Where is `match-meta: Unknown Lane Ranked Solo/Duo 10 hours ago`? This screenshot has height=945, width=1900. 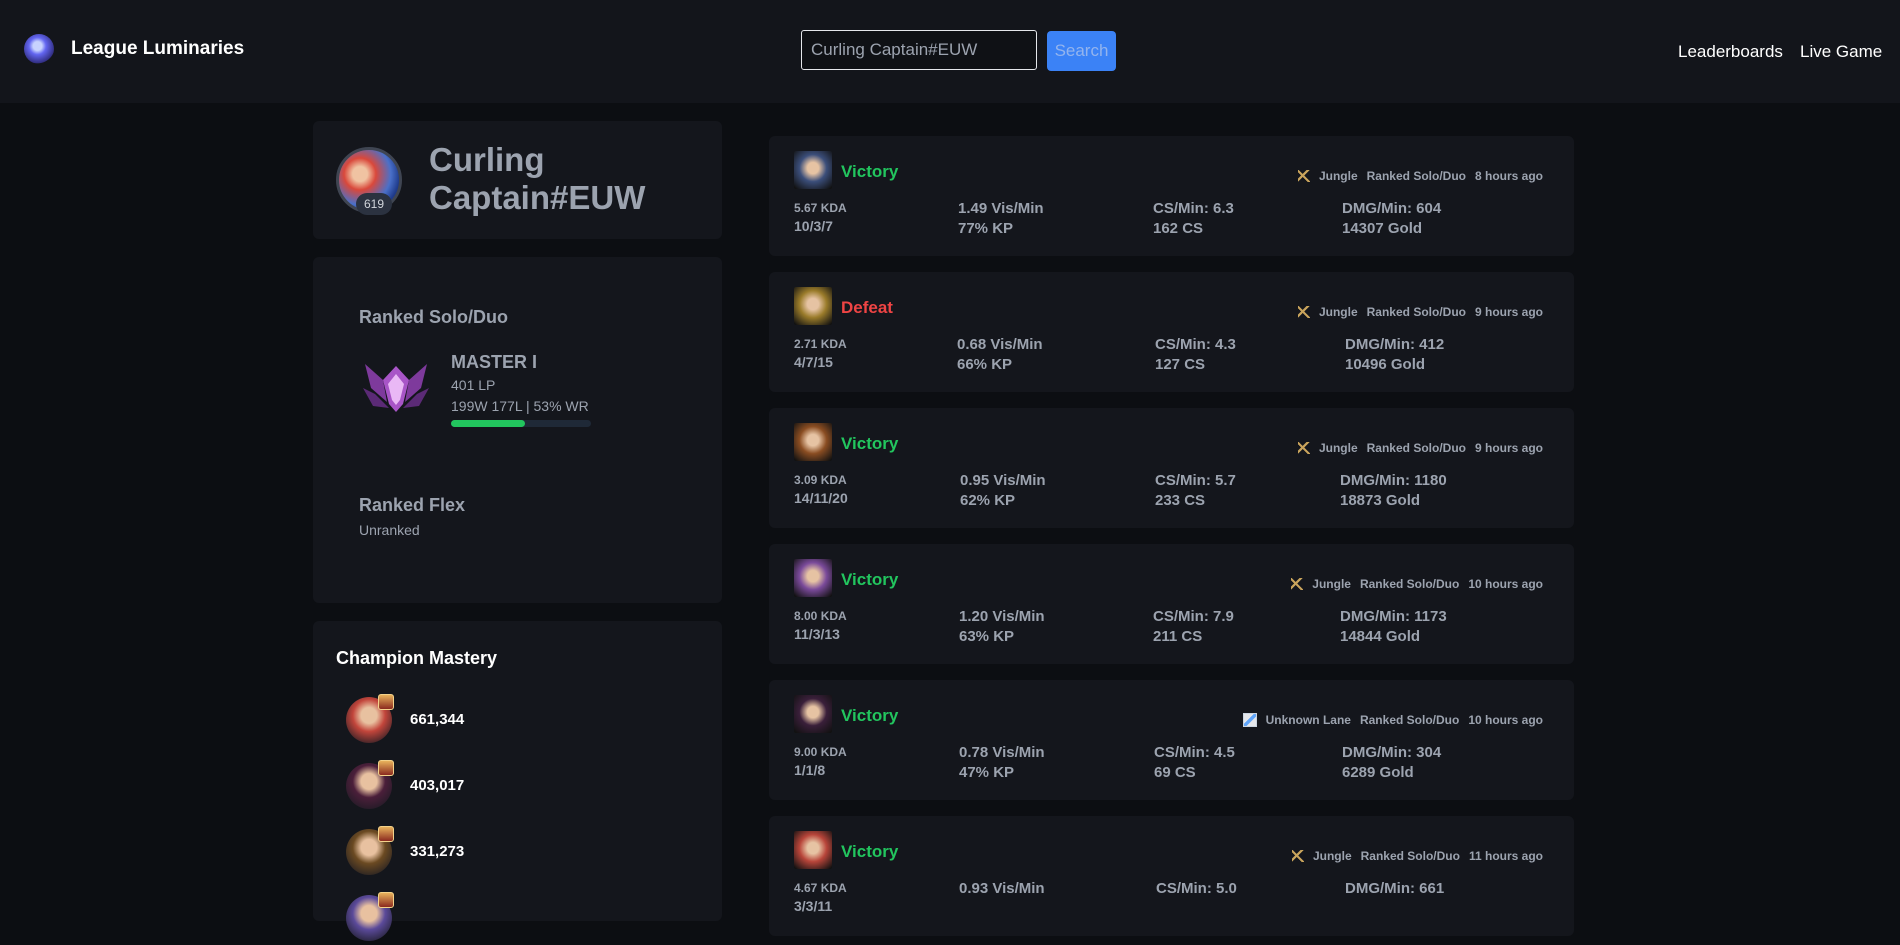 match-meta: Unknown Lane Ranked Solo/Duo 10 hours ago is located at coordinates (1392, 720).